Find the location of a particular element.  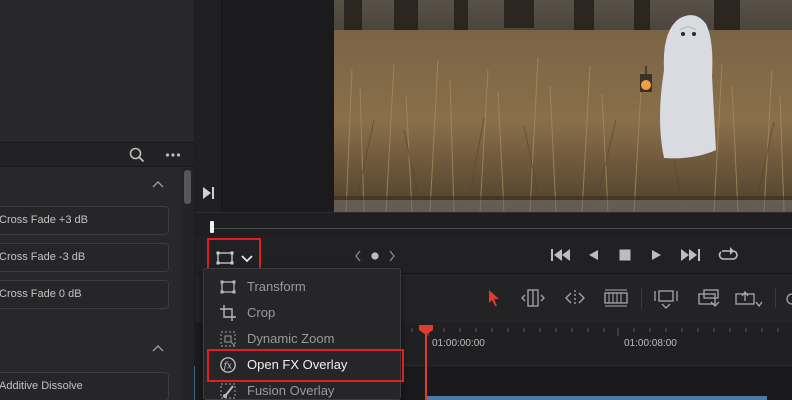

dynamic-zoom-icon is located at coordinates (228, 339).